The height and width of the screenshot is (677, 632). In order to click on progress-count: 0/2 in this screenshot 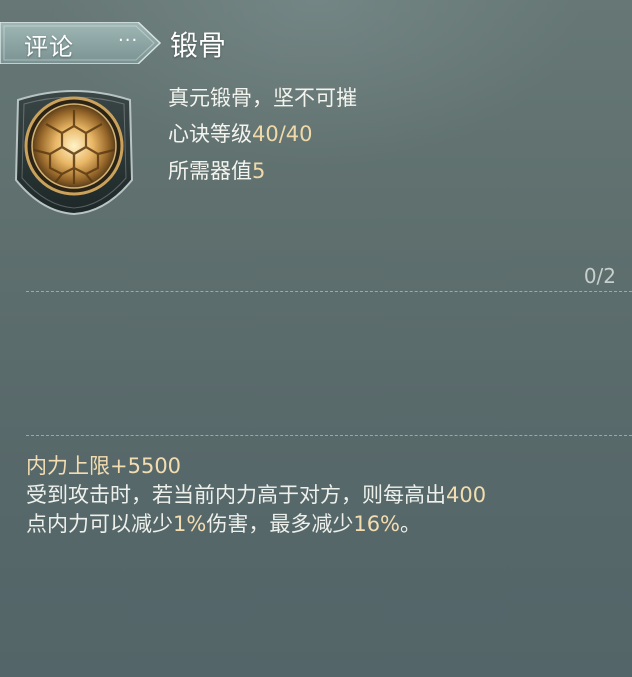, I will do `click(599, 276)`.